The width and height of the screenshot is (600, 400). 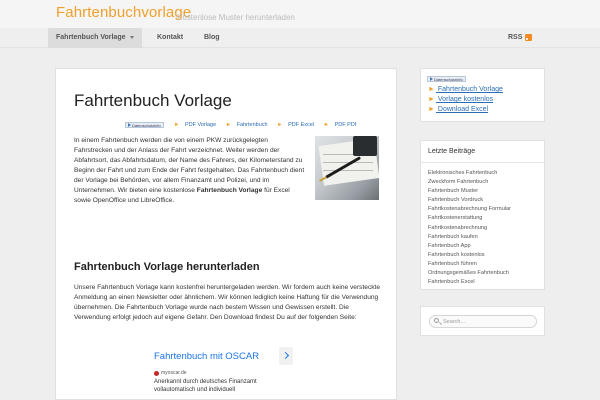 I want to click on ad-link: ► PDF PDf, so click(x=342, y=125).